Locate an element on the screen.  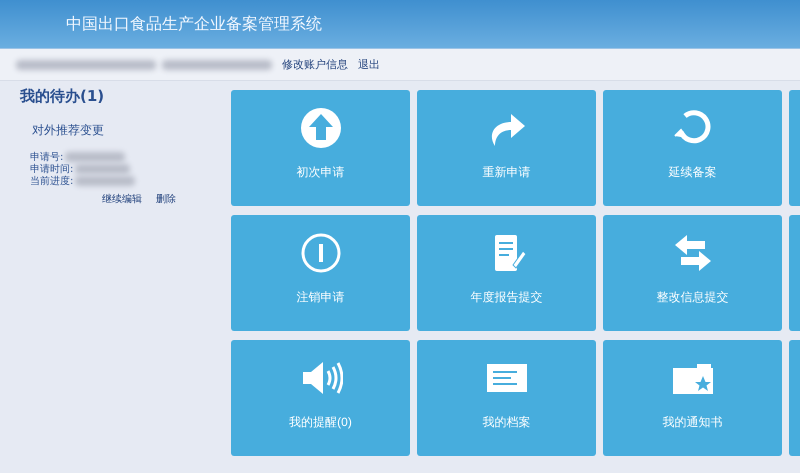
action-link: 删除 is located at coordinates (166, 199).